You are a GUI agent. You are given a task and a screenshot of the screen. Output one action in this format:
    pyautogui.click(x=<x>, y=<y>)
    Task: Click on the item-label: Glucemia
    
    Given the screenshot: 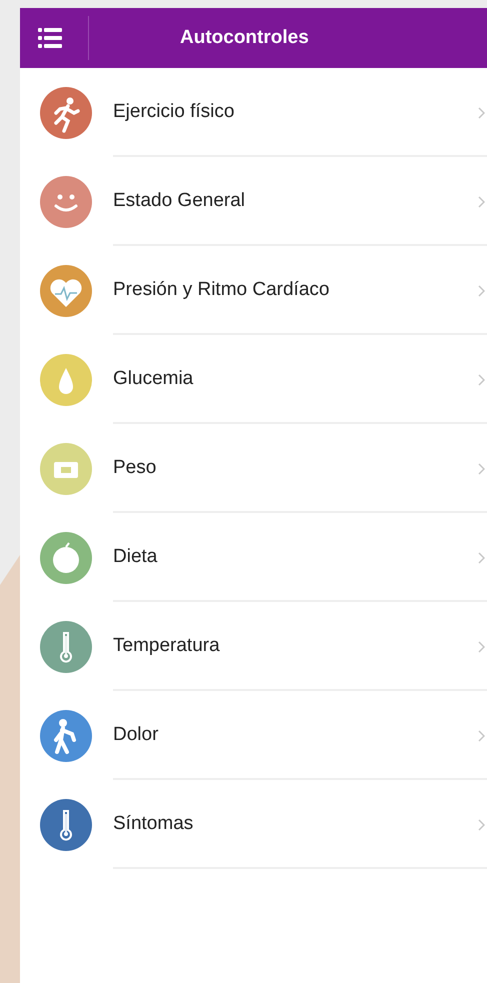 What is the action you would take?
    pyautogui.click(x=153, y=379)
    